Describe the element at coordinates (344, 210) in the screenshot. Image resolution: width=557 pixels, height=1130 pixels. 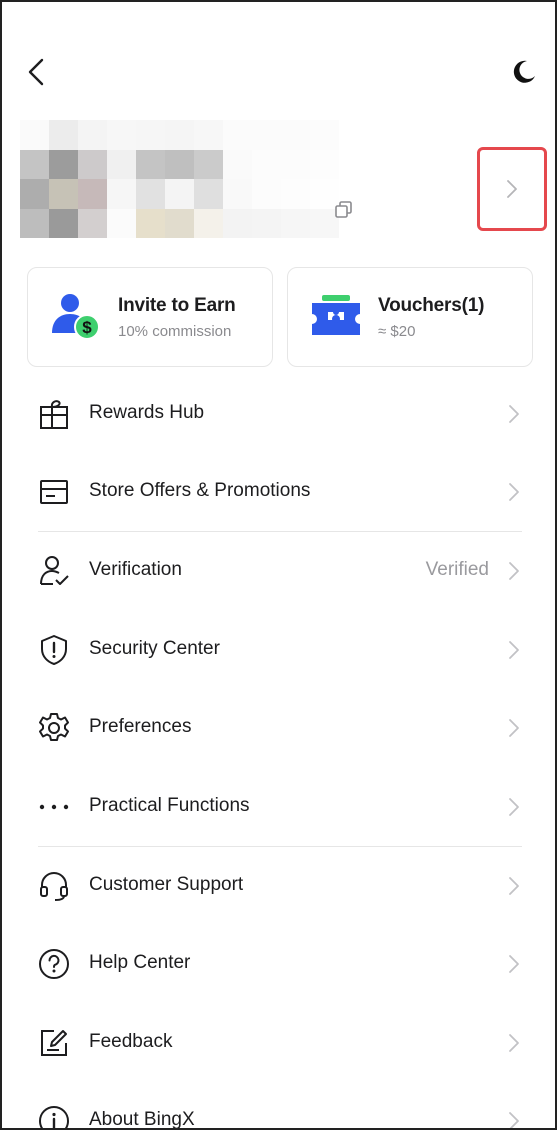
I see `copy-icon` at that location.